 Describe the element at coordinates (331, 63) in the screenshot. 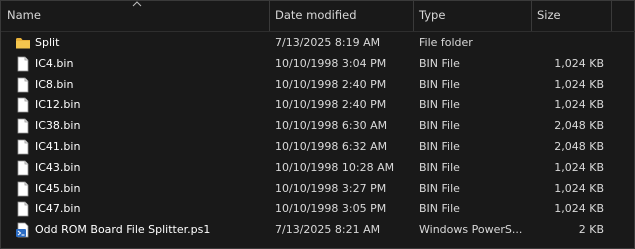

I see `file-date: 10/10/1998 3:04 PM` at that location.